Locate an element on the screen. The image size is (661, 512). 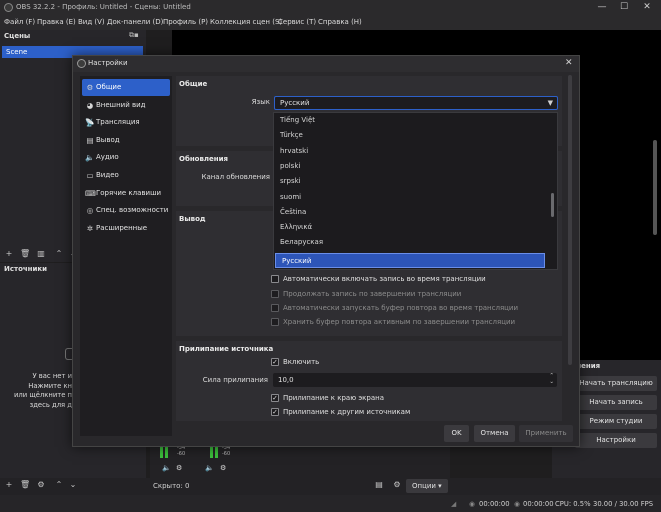
language-option: suomi is located at coordinates (409, 197).